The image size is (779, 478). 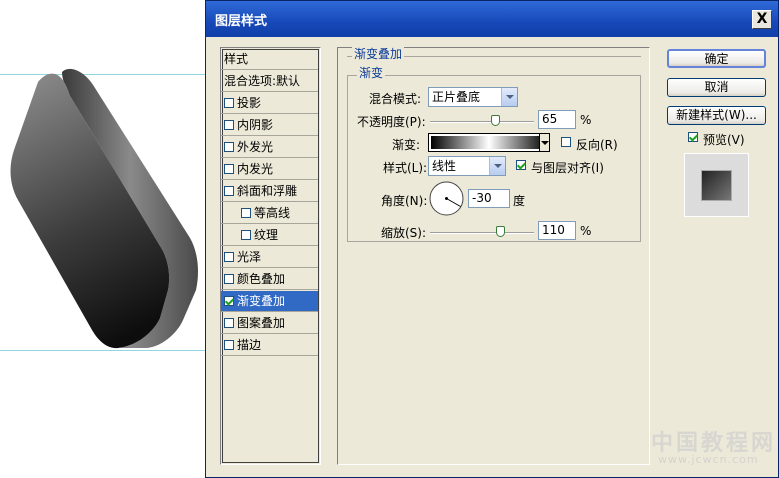 What do you see at coordinates (249, 103) in the screenshot?
I see `style-item-label: 投影` at bounding box center [249, 103].